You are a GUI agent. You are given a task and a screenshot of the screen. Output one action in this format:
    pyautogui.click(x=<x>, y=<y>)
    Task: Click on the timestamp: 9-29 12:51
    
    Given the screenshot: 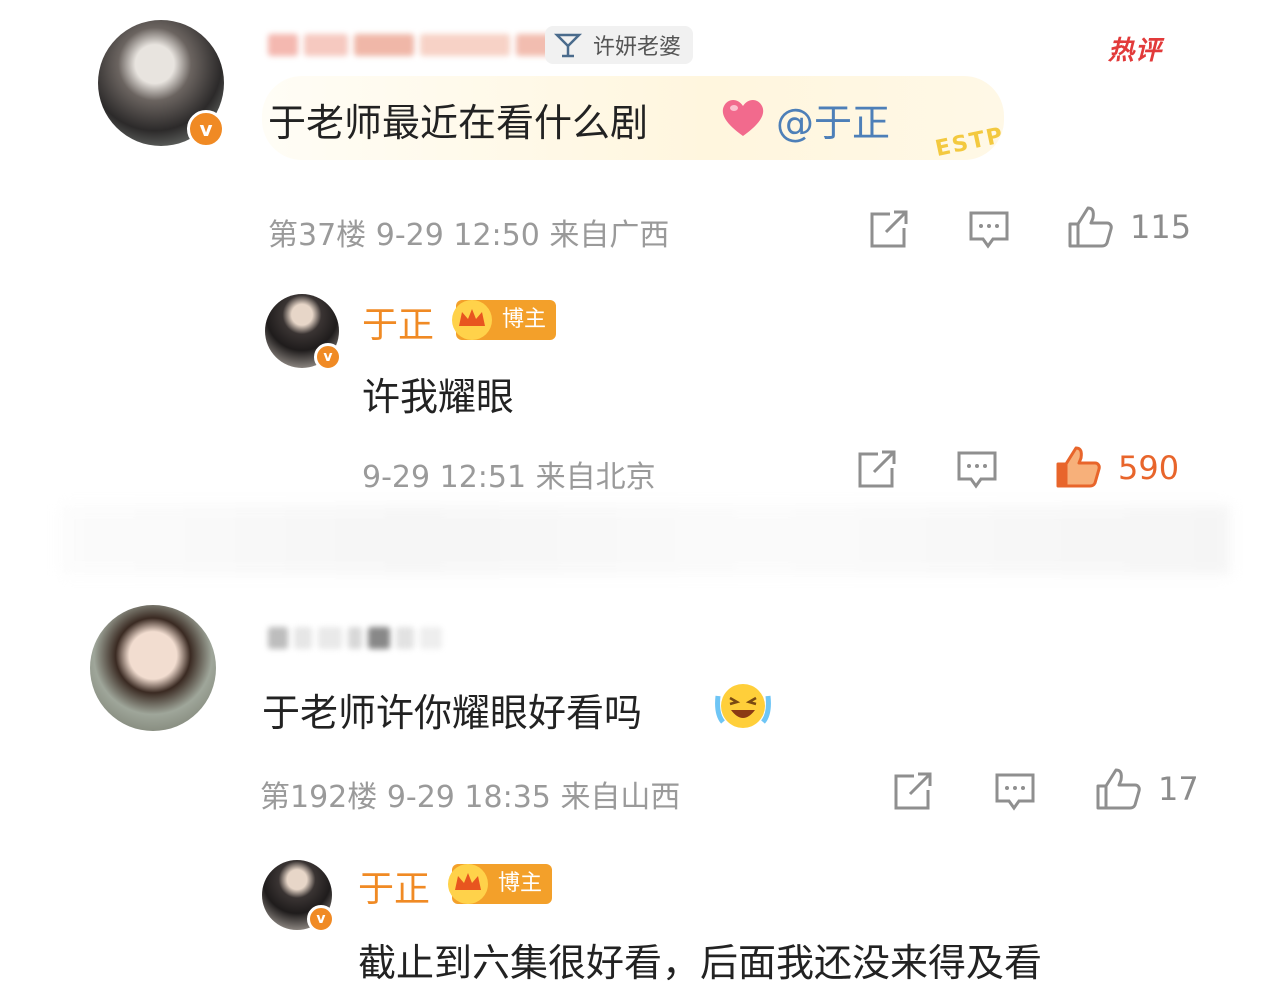 What is the action you would take?
    pyautogui.click(x=444, y=477)
    